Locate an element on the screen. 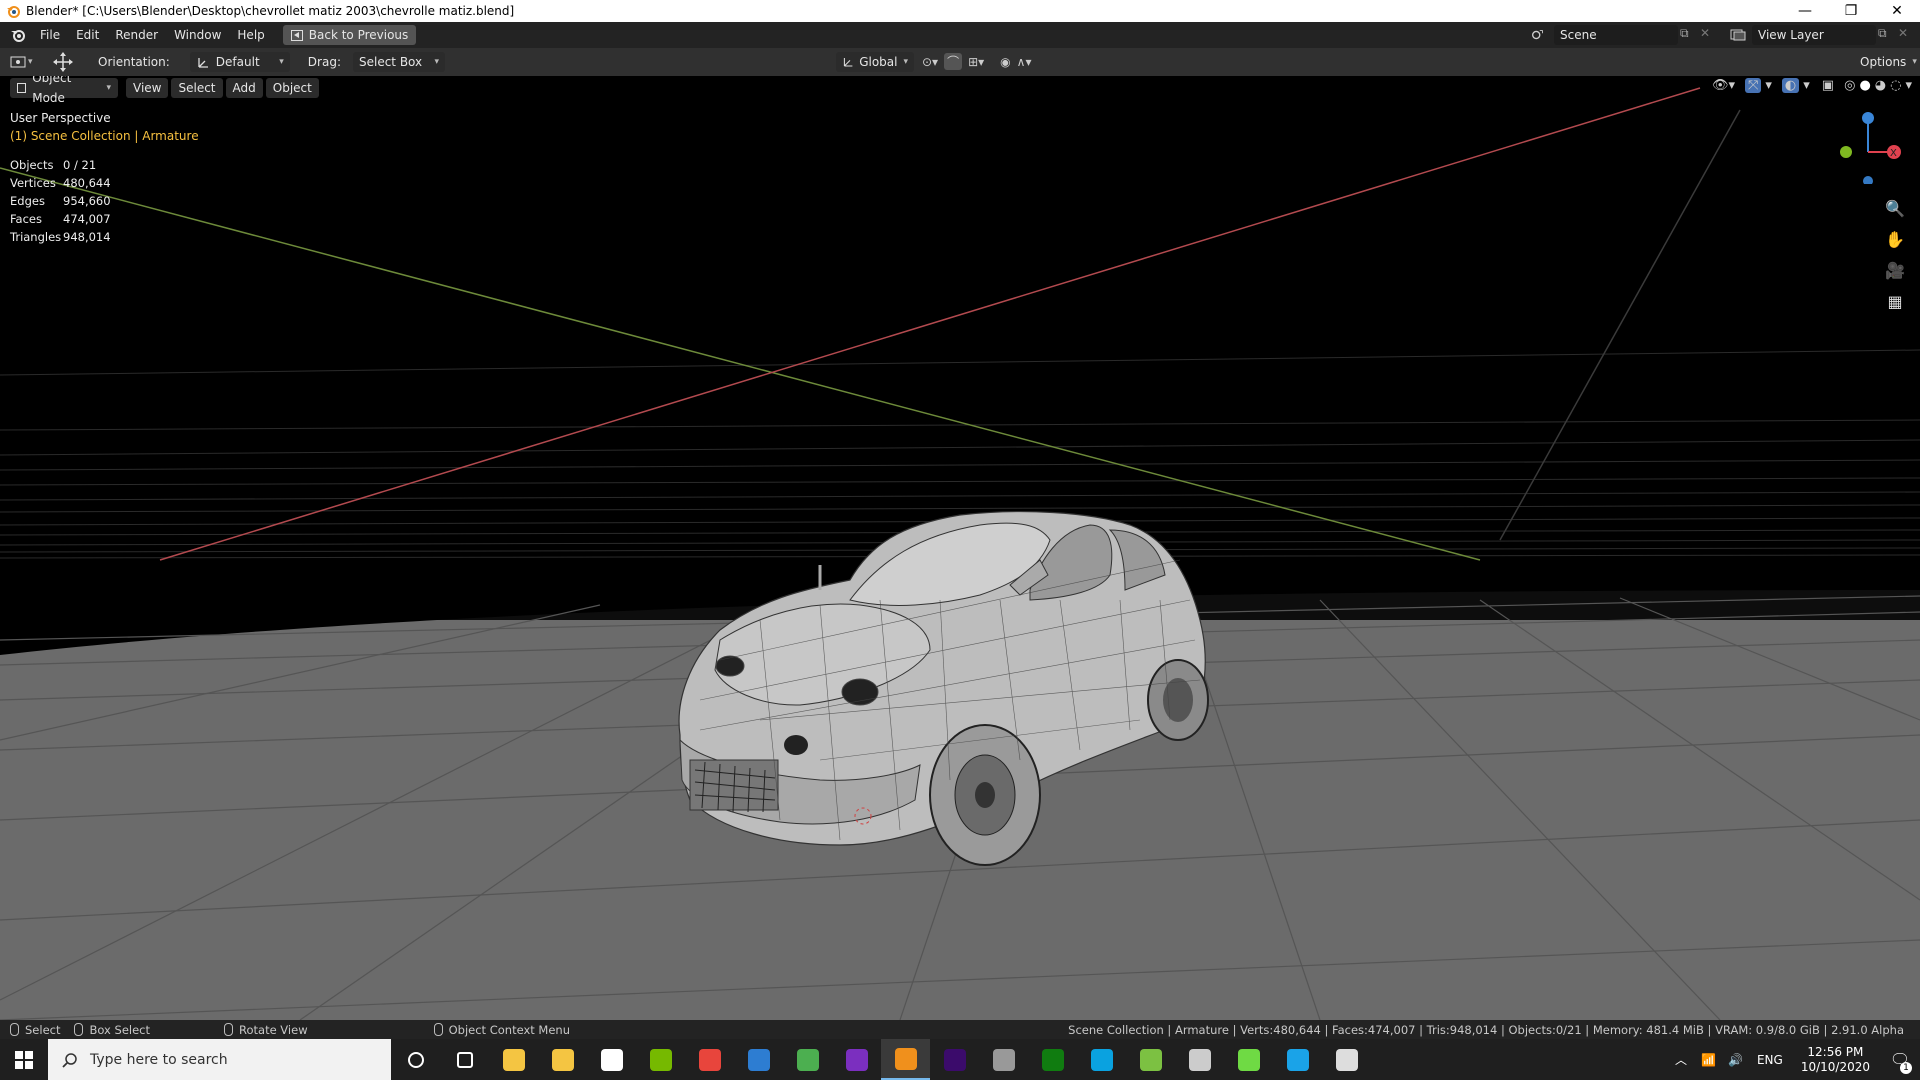 The height and width of the screenshot is (1080, 1920). pivot-point-icon: ⊙▾ is located at coordinates (930, 62).